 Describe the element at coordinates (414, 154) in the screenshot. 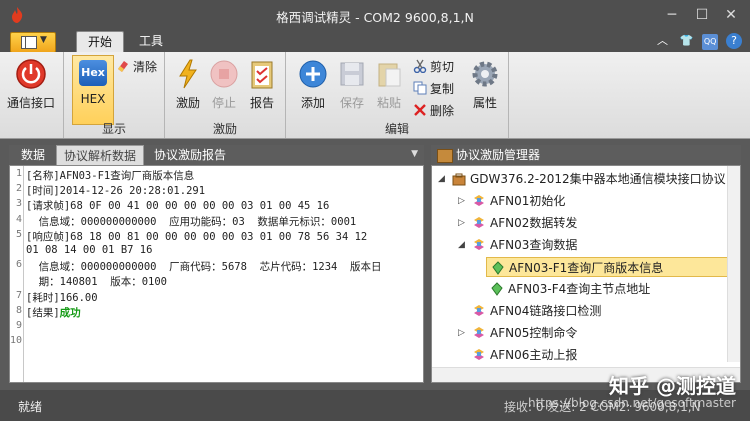

I see `dropdown-arrow-icon: ▼` at that location.